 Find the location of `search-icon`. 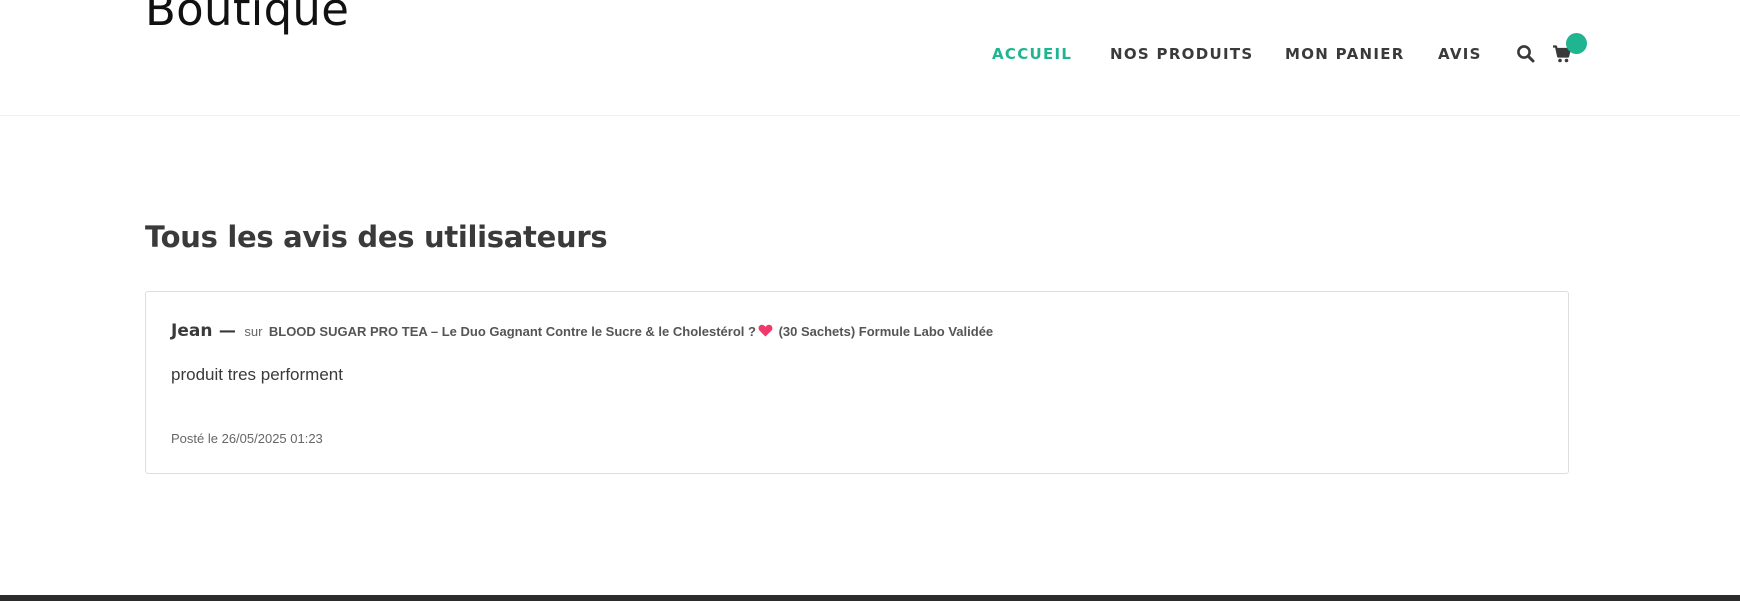

search-icon is located at coordinates (1526, 54).